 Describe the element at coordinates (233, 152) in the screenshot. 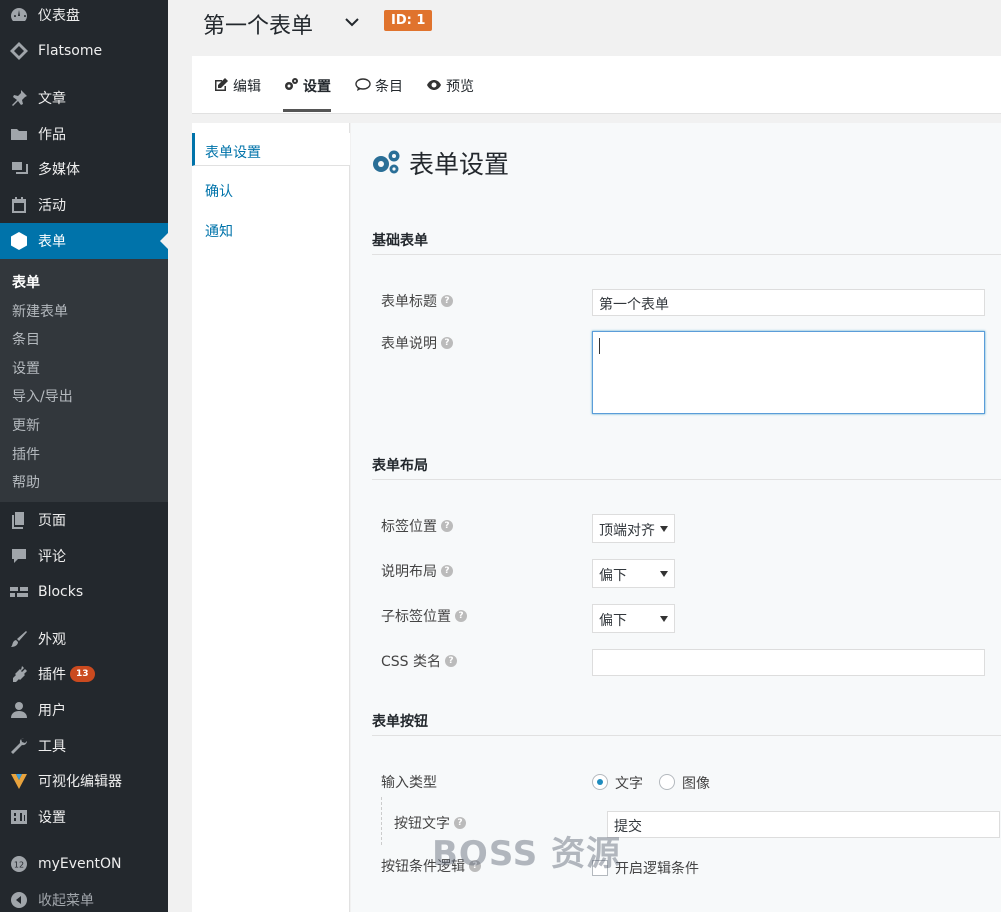

I see `settings-nav-form-settings: 表单设置` at that location.